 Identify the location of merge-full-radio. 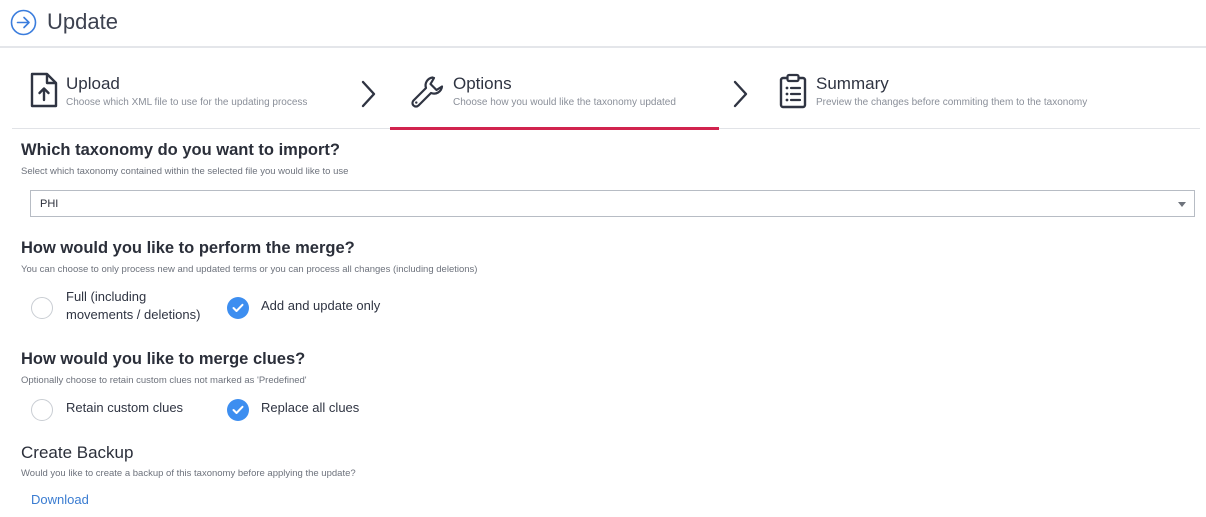
(42, 308).